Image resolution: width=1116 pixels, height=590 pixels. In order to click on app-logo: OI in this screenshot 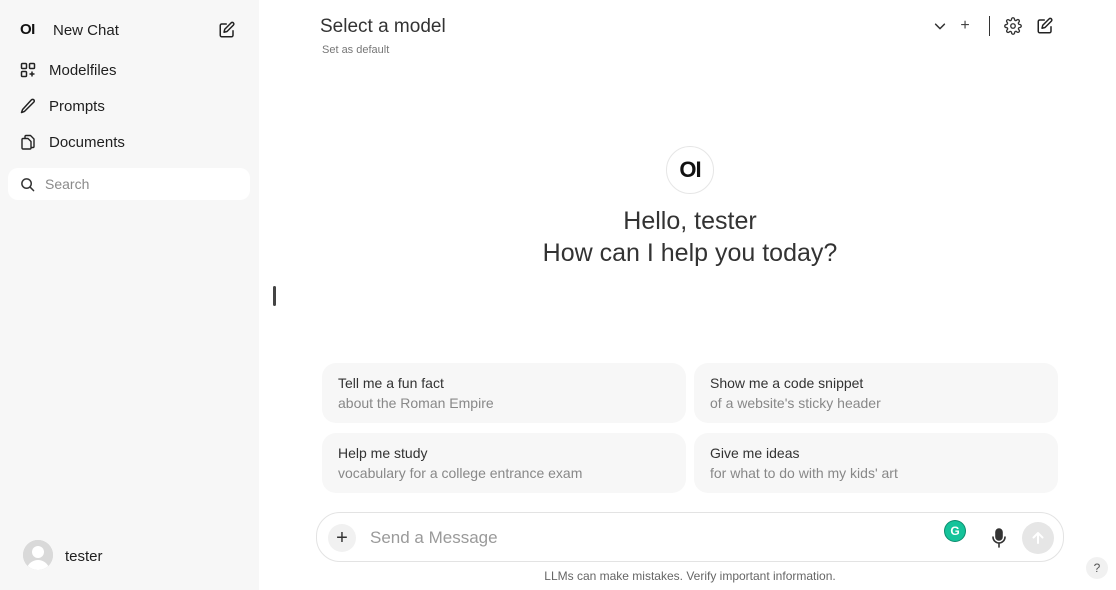, I will do `click(27, 29)`.